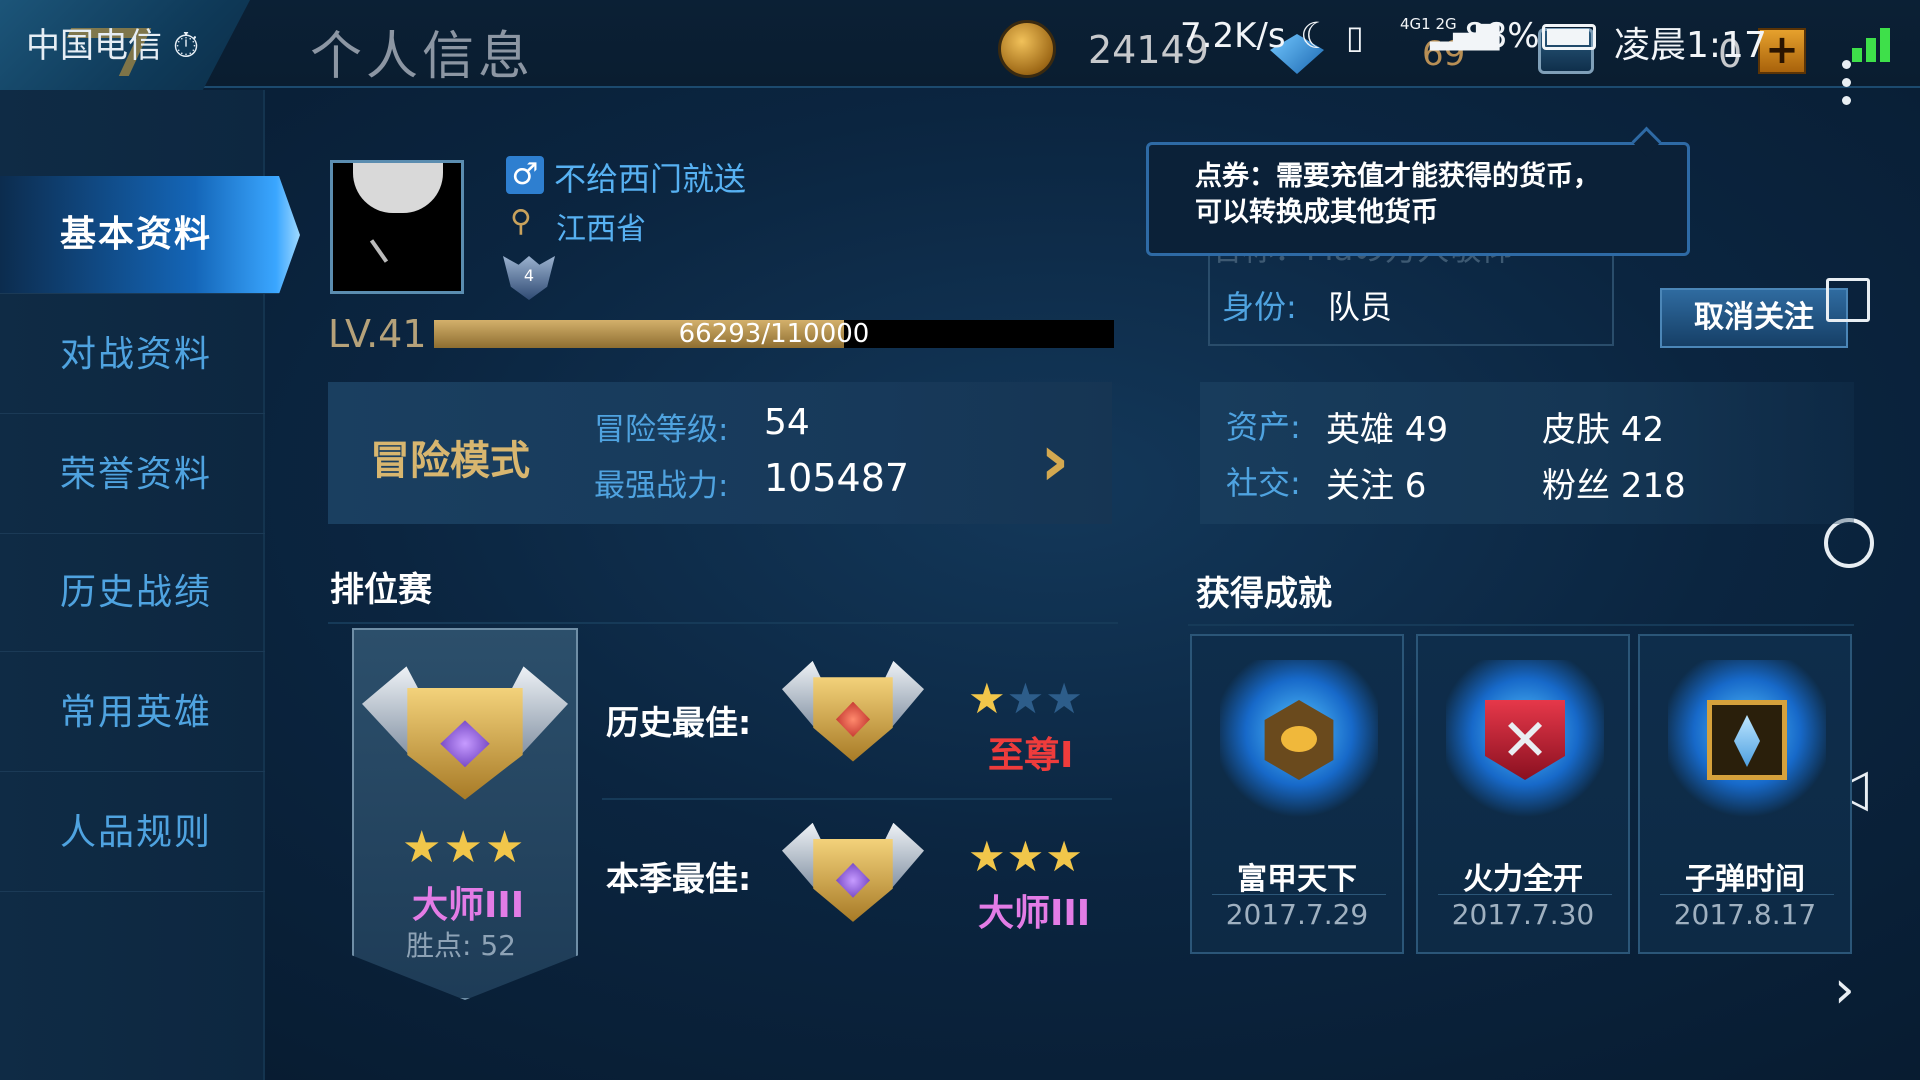 The width and height of the screenshot is (1920, 1080). What do you see at coordinates (853, 718) in the screenshot?
I see `supreme-rank-crest-icon` at bounding box center [853, 718].